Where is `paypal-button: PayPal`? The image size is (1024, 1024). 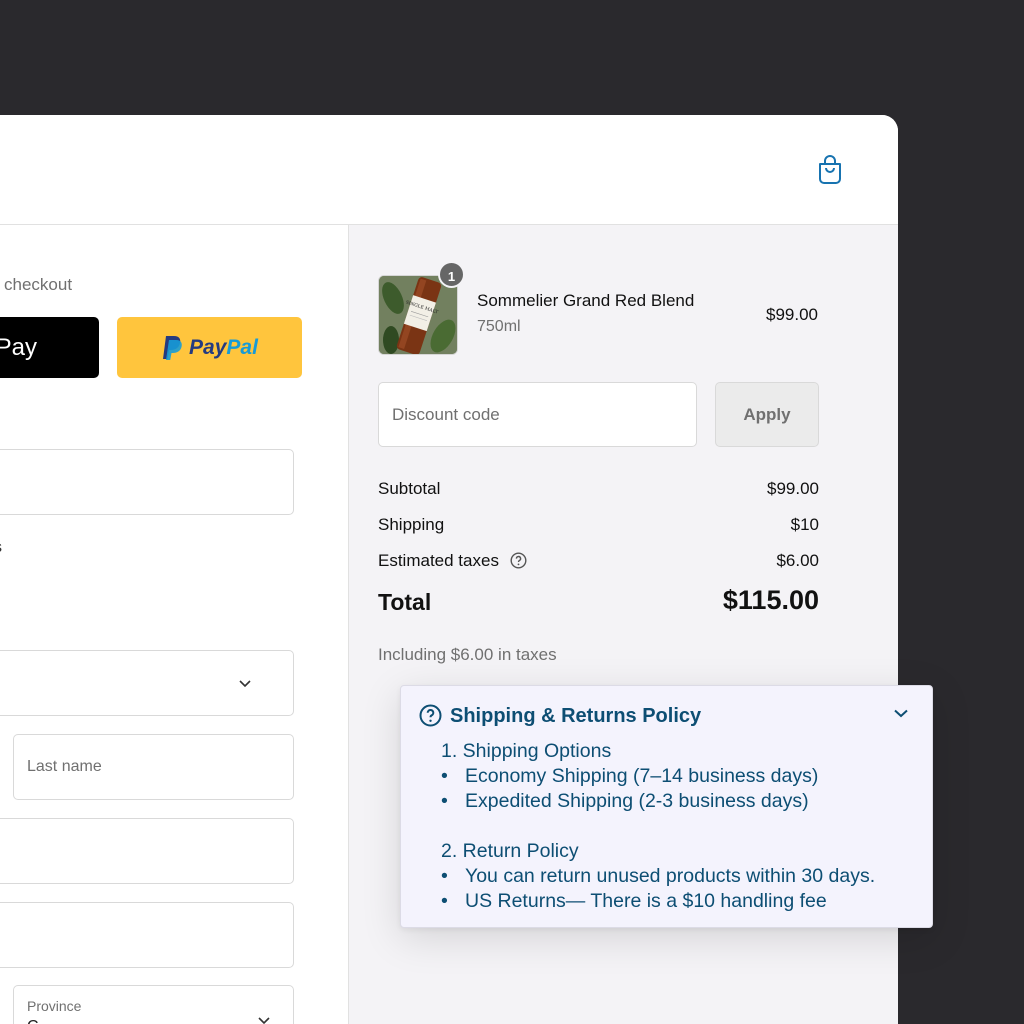 paypal-button: PayPal is located at coordinates (209, 347).